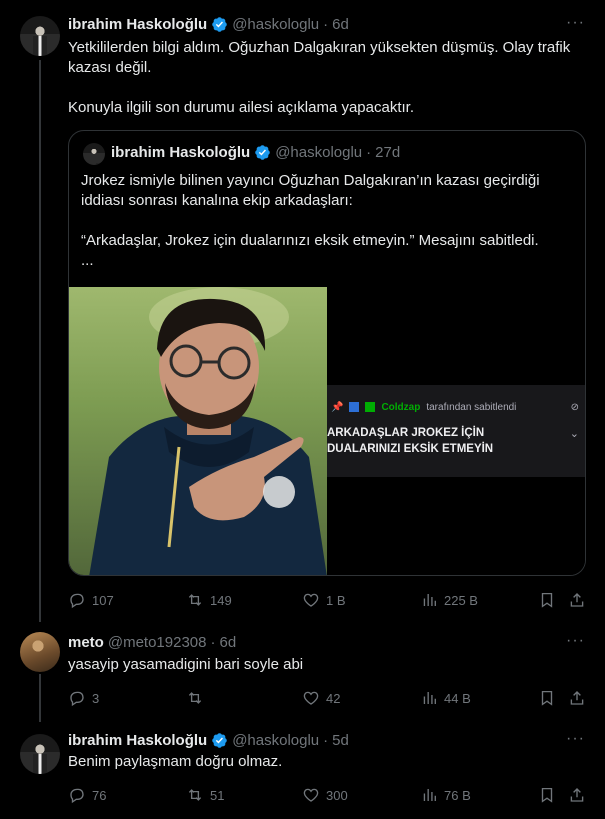 The width and height of the screenshot is (605, 819). I want to click on views-button: 225 B, so click(449, 600).